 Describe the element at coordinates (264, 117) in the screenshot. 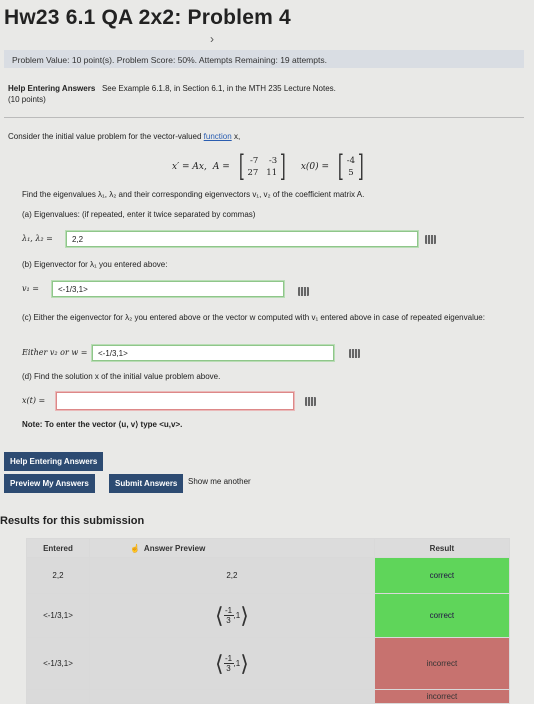

I see `divider` at that location.